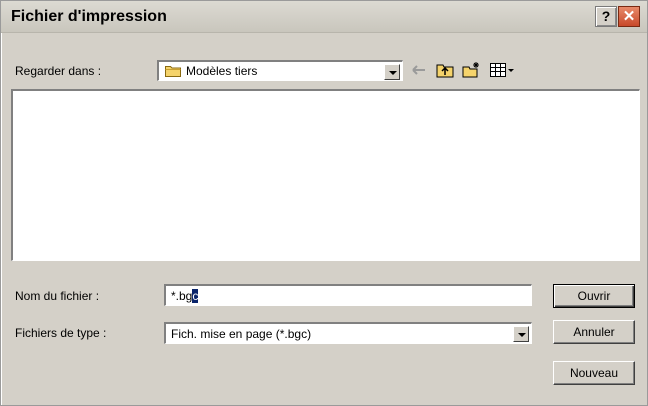 This screenshot has height=406, width=648. What do you see at coordinates (502, 70) in the screenshot?
I see `view-menu-icon` at bounding box center [502, 70].